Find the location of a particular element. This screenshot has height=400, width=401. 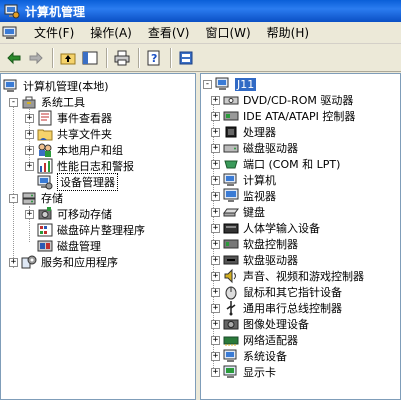

tree-item-system-tools: - 系统工具 is located at coordinates (47, 102).